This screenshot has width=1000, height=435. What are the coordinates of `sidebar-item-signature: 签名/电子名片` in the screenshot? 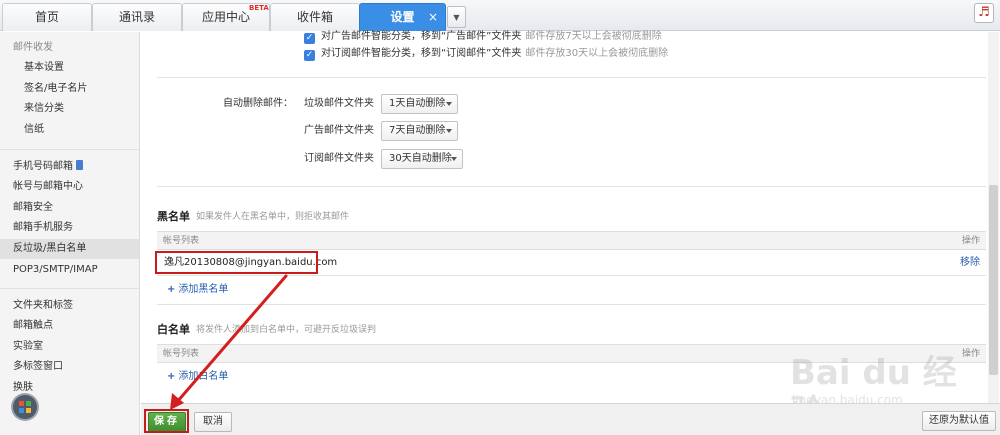 It's located at (69, 89).